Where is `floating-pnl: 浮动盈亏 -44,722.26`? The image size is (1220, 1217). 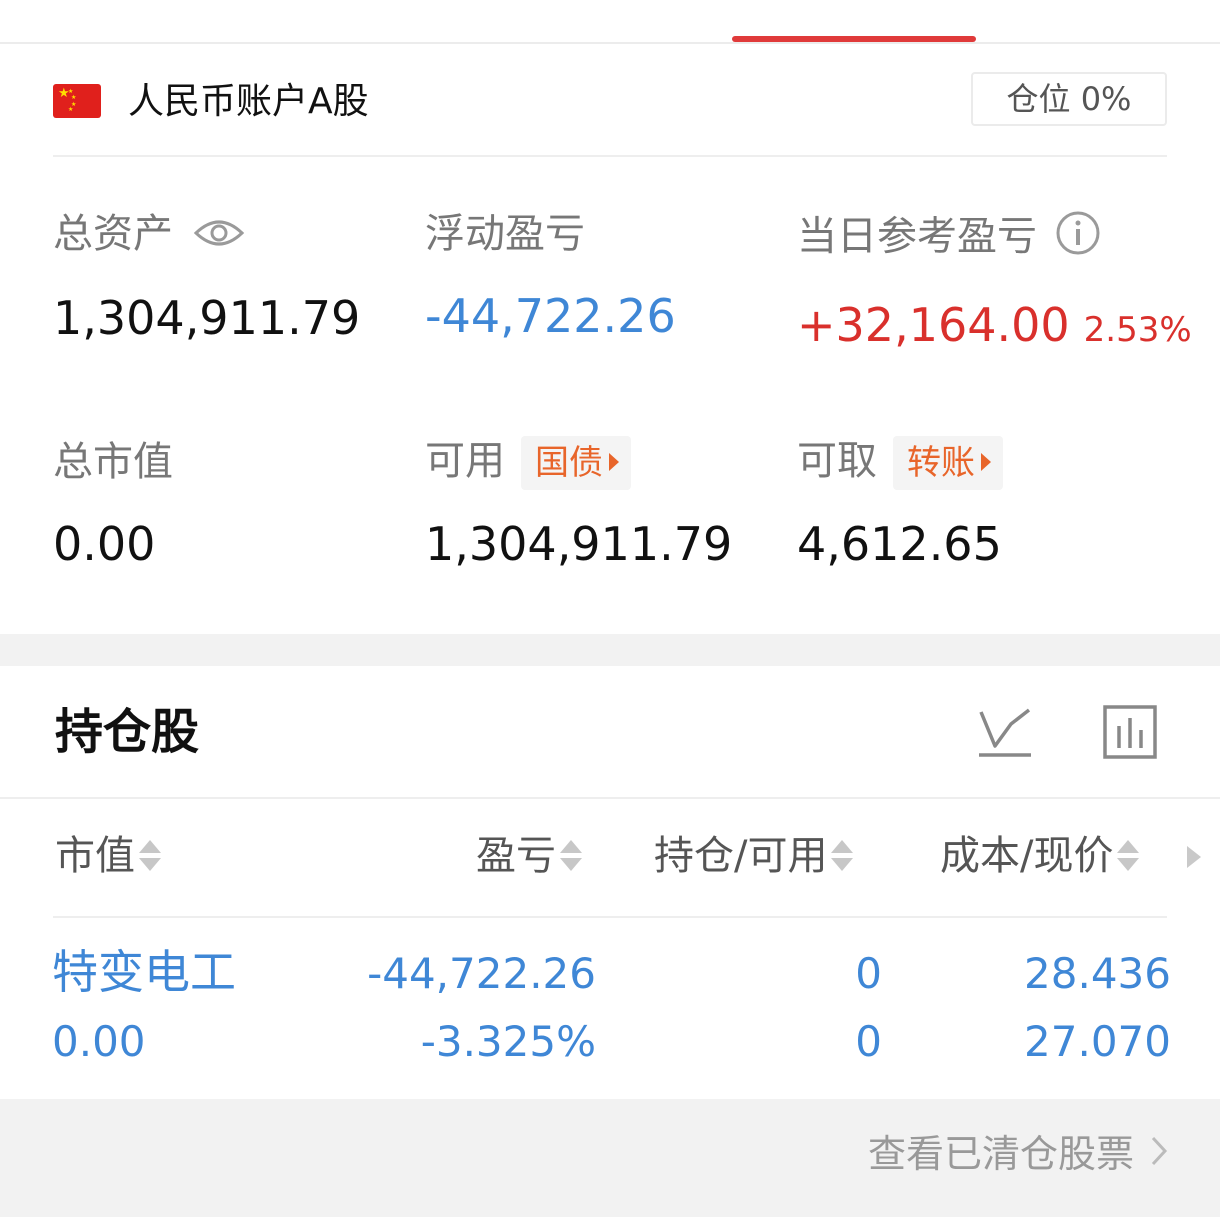 floating-pnl: 浮动盈亏 -44,722.26 is located at coordinates (550, 277).